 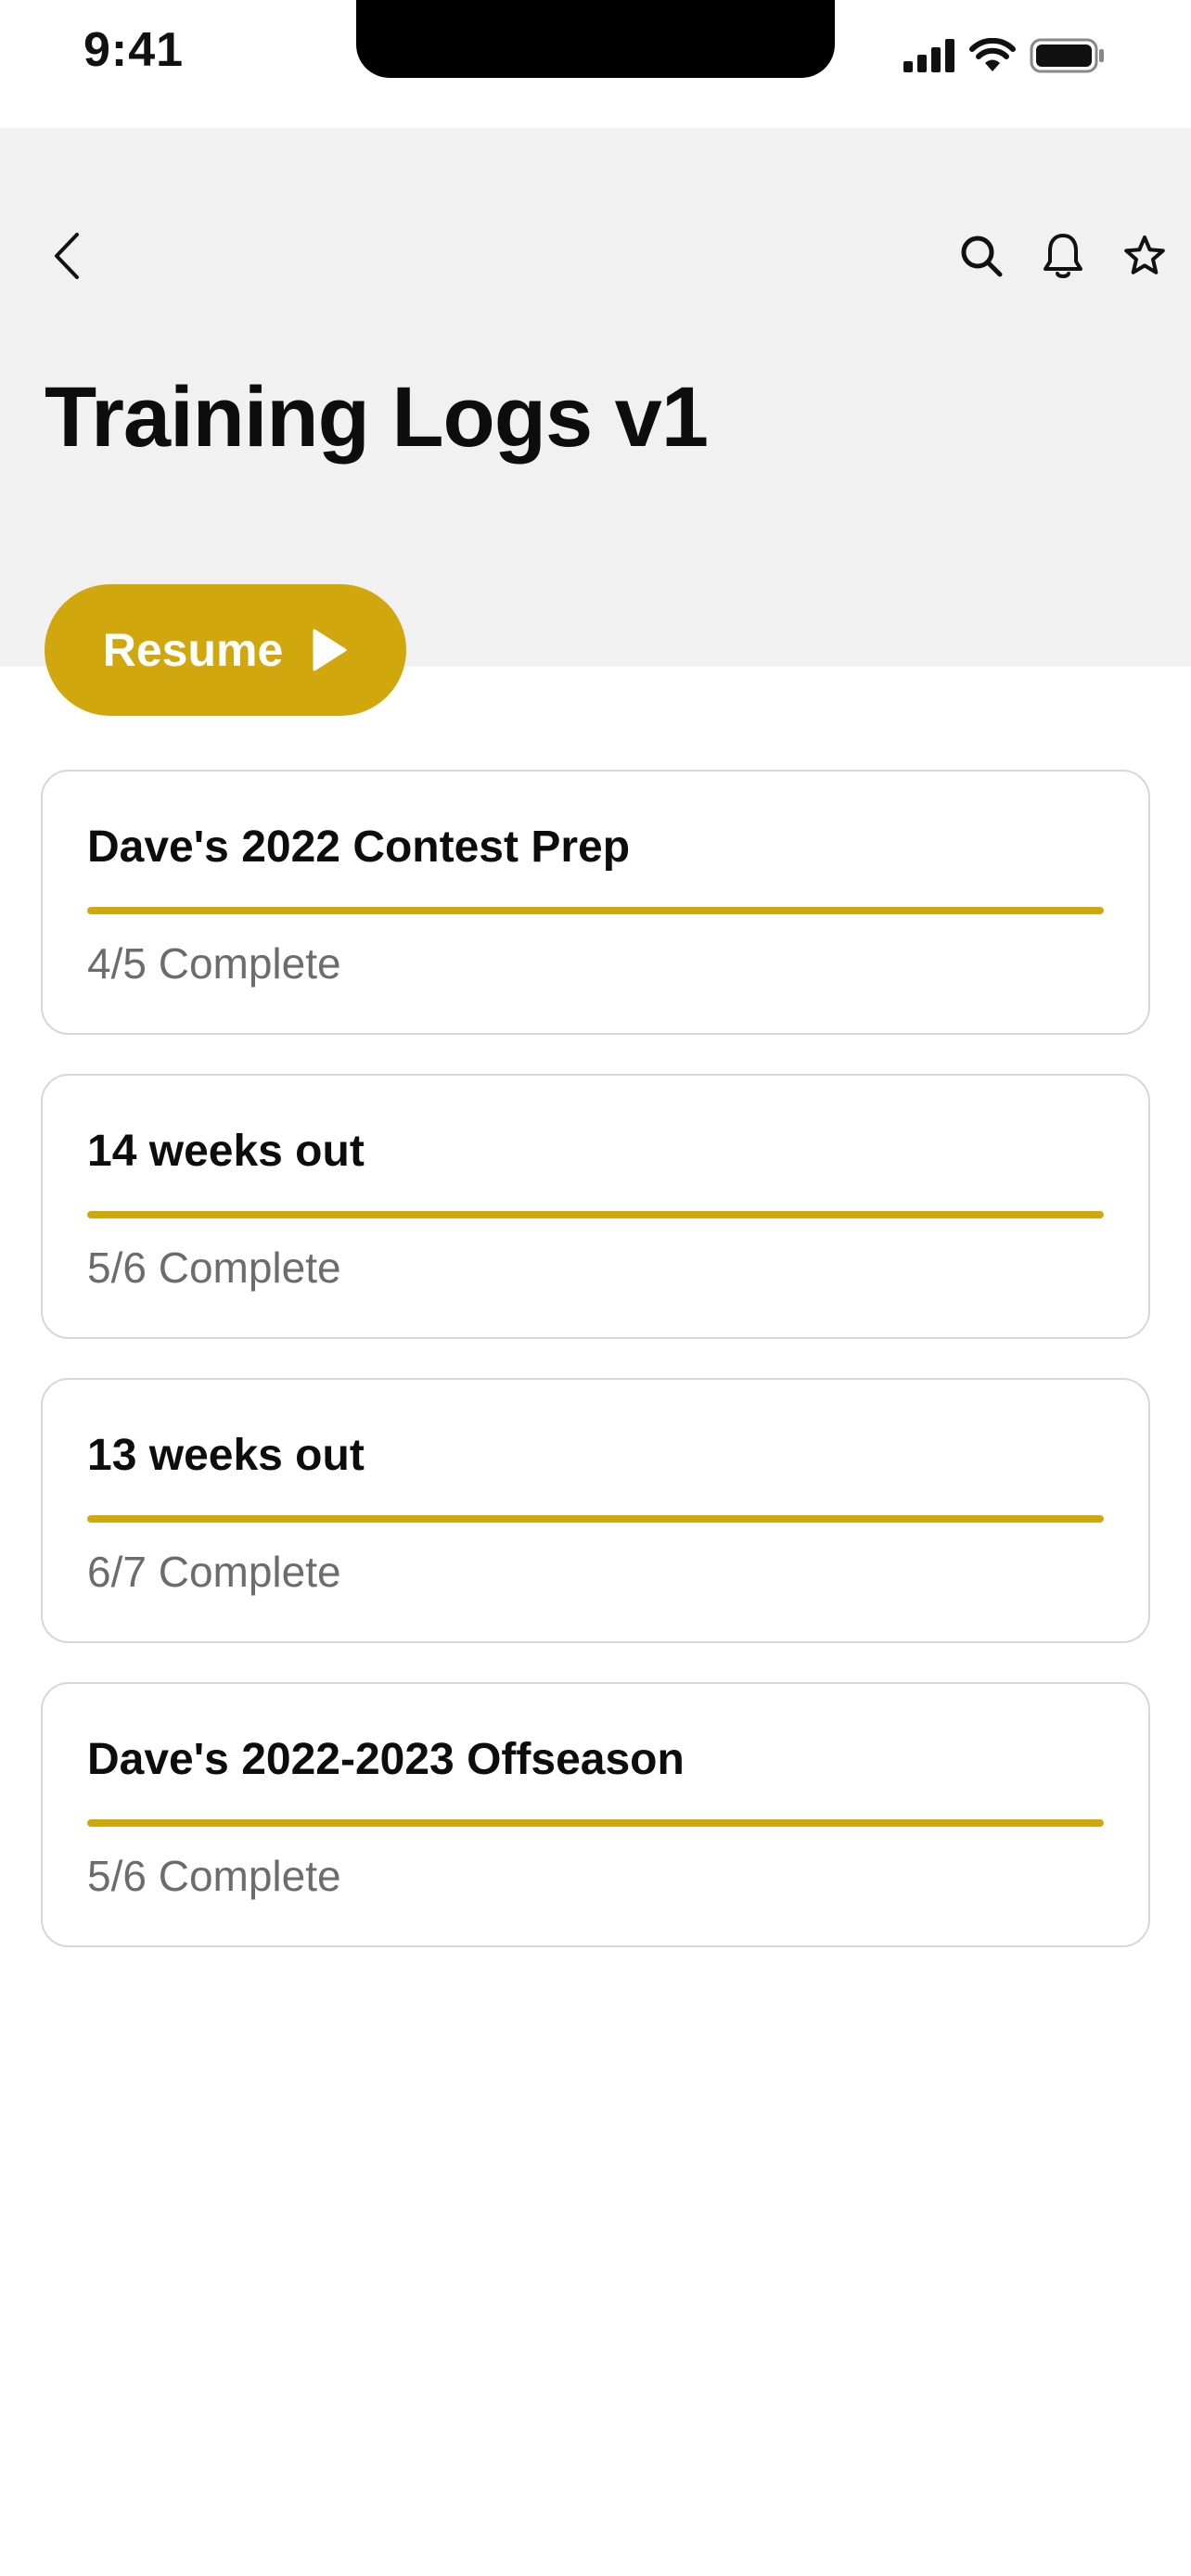 I want to click on battery-icon, so click(x=1067, y=55).